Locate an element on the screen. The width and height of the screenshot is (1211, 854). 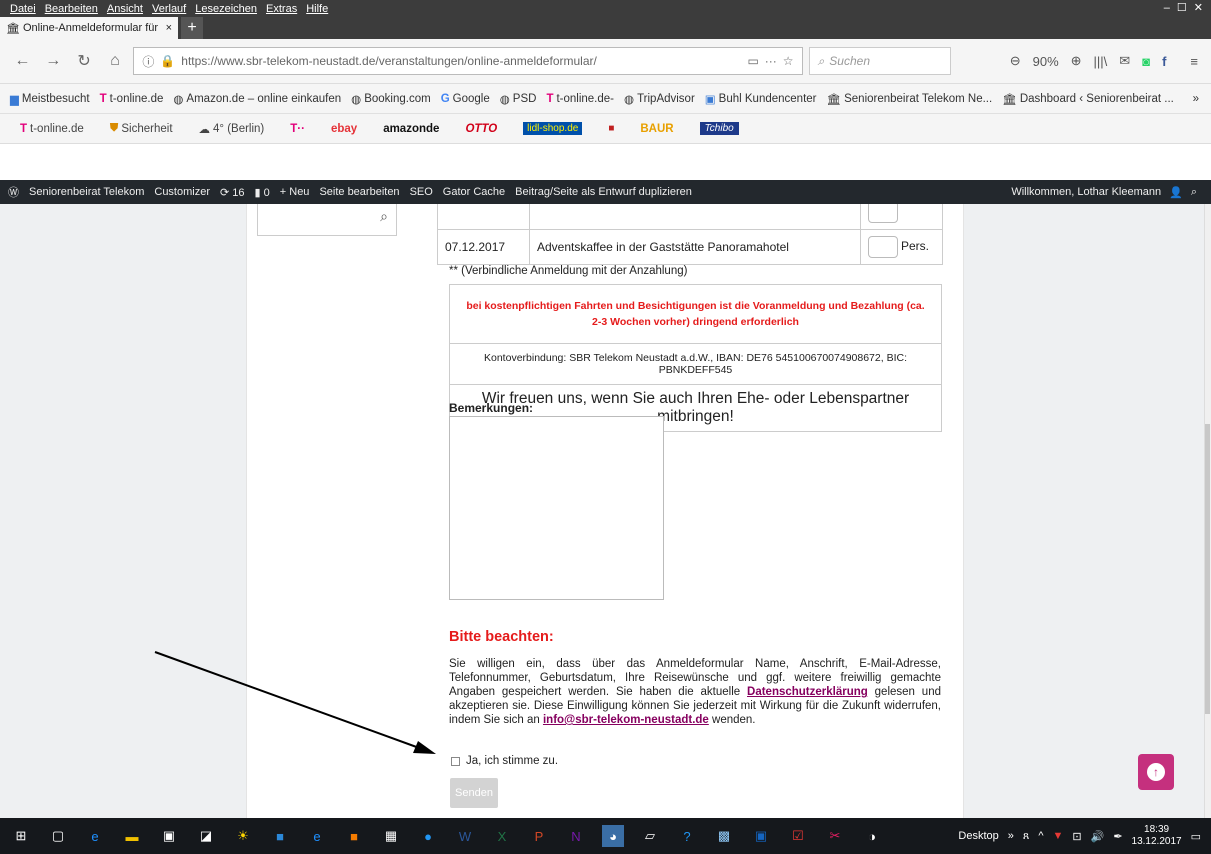
info-icon: ⓘ is located at coordinates (148, 61).